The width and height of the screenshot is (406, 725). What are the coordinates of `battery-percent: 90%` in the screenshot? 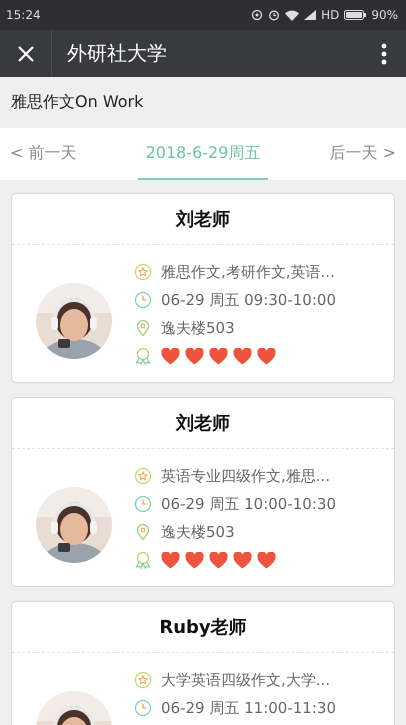 It's located at (384, 15).